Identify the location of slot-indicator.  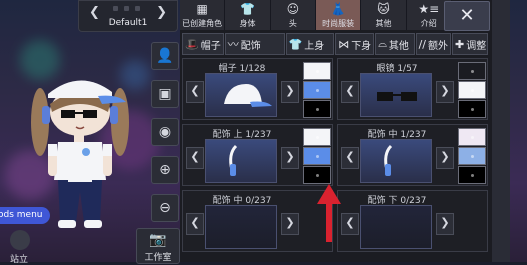
(126, 8).